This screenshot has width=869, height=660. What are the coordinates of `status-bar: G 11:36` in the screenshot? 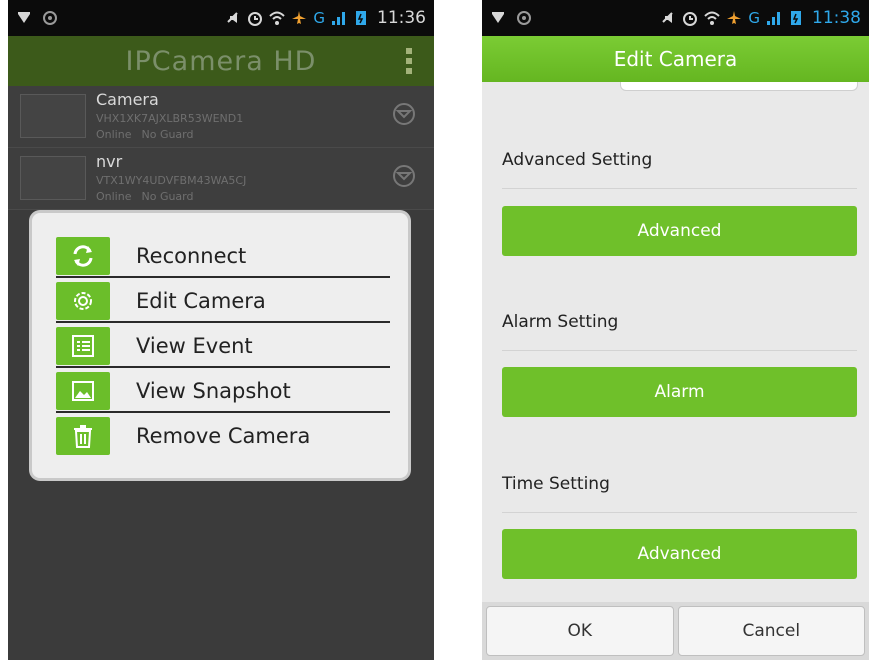 It's located at (221, 18).